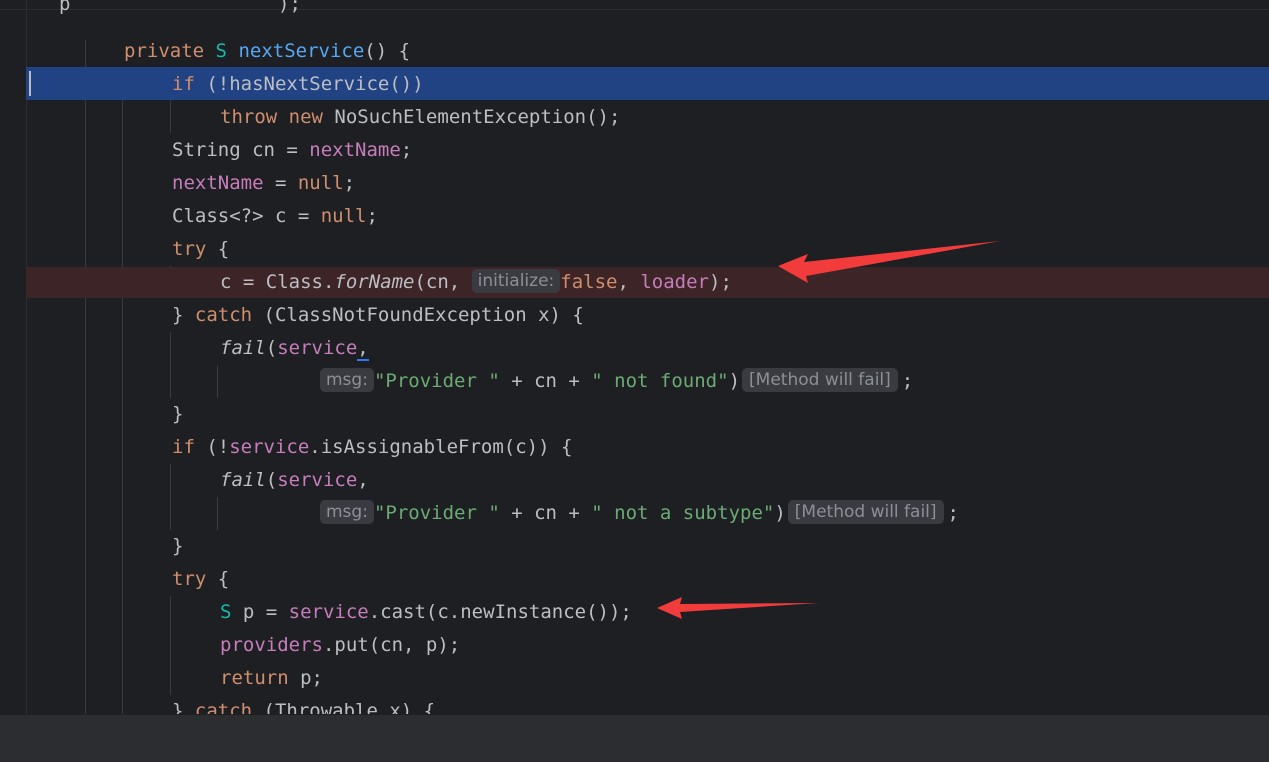 This screenshot has width=1269, height=762. I want to click on bottom-panel, so click(634, 738).